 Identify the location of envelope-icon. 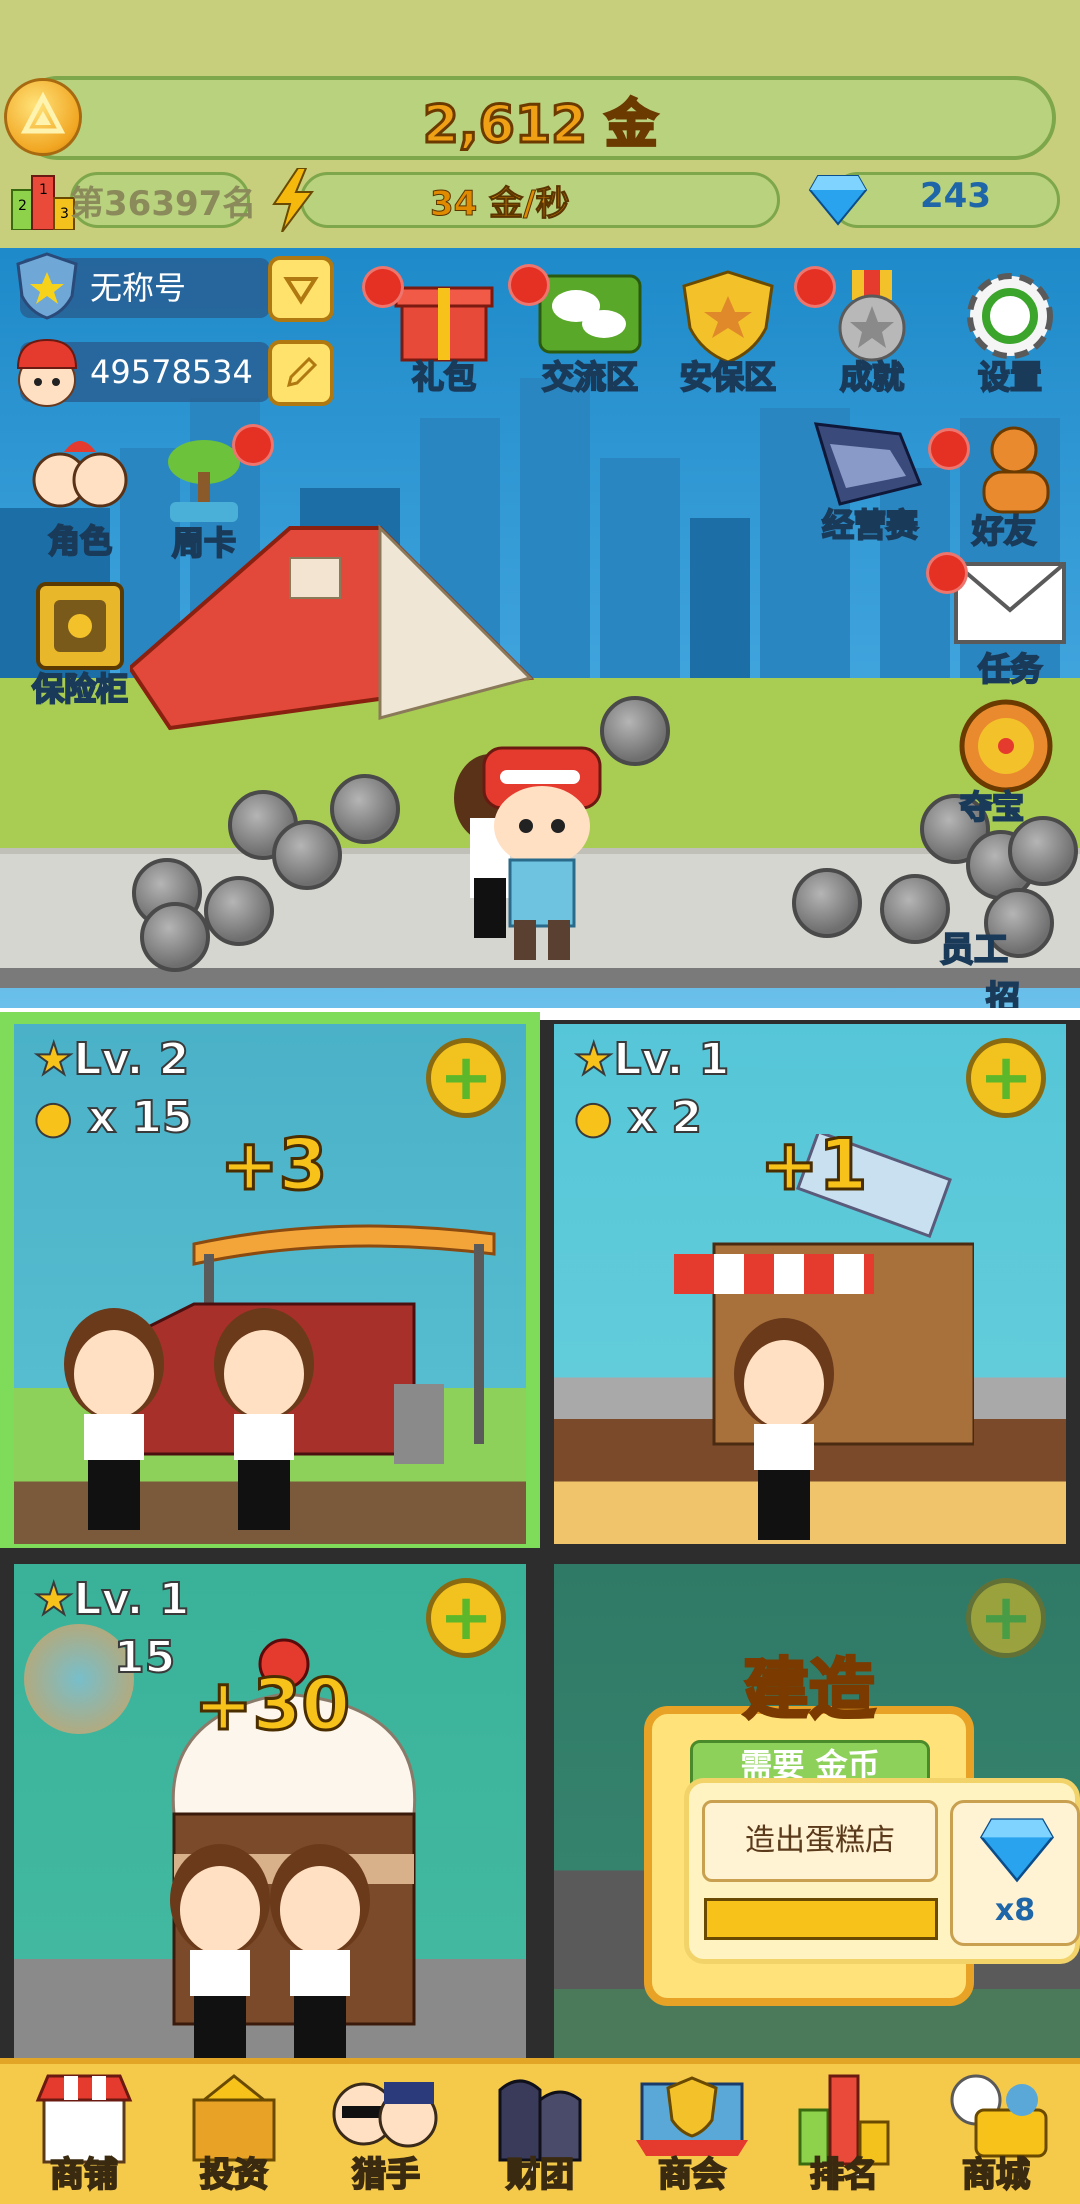
(1010, 603).